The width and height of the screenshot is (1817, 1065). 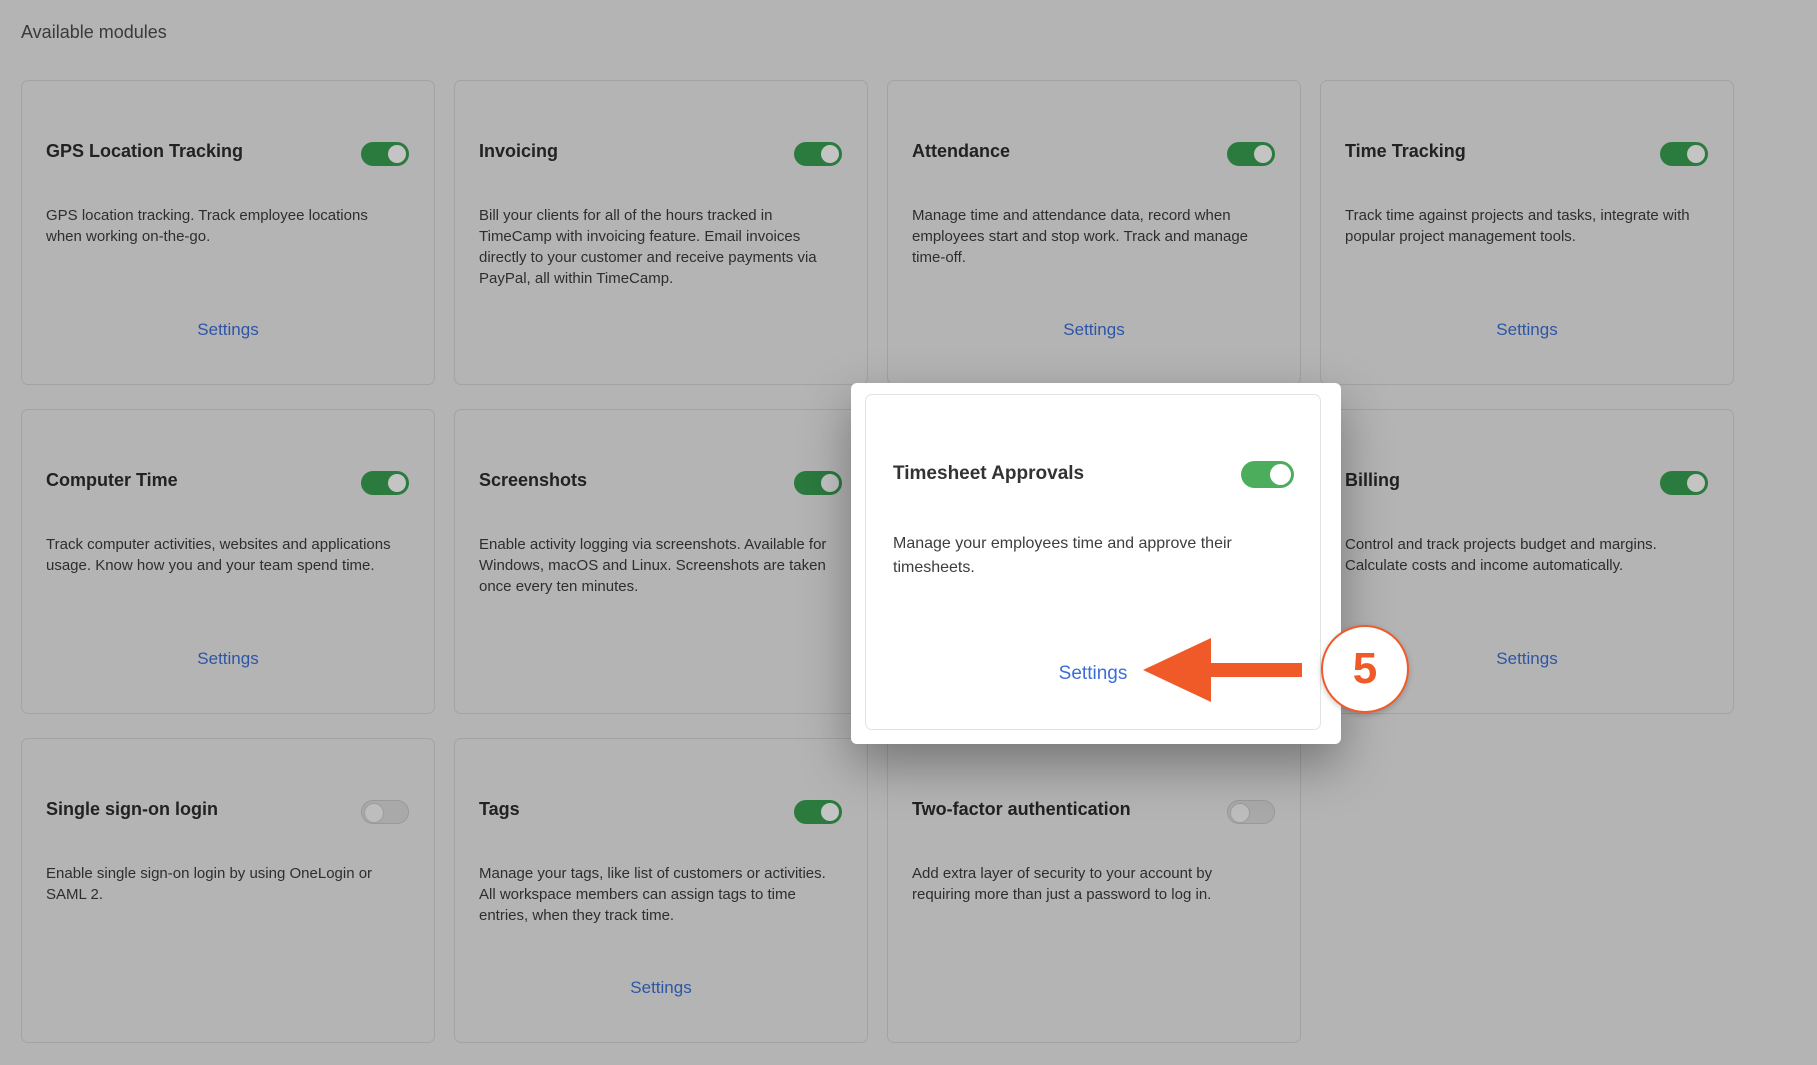 What do you see at coordinates (1372, 480) in the screenshot?
I see `module-title: Billing` at bounding box center [1372, 480].